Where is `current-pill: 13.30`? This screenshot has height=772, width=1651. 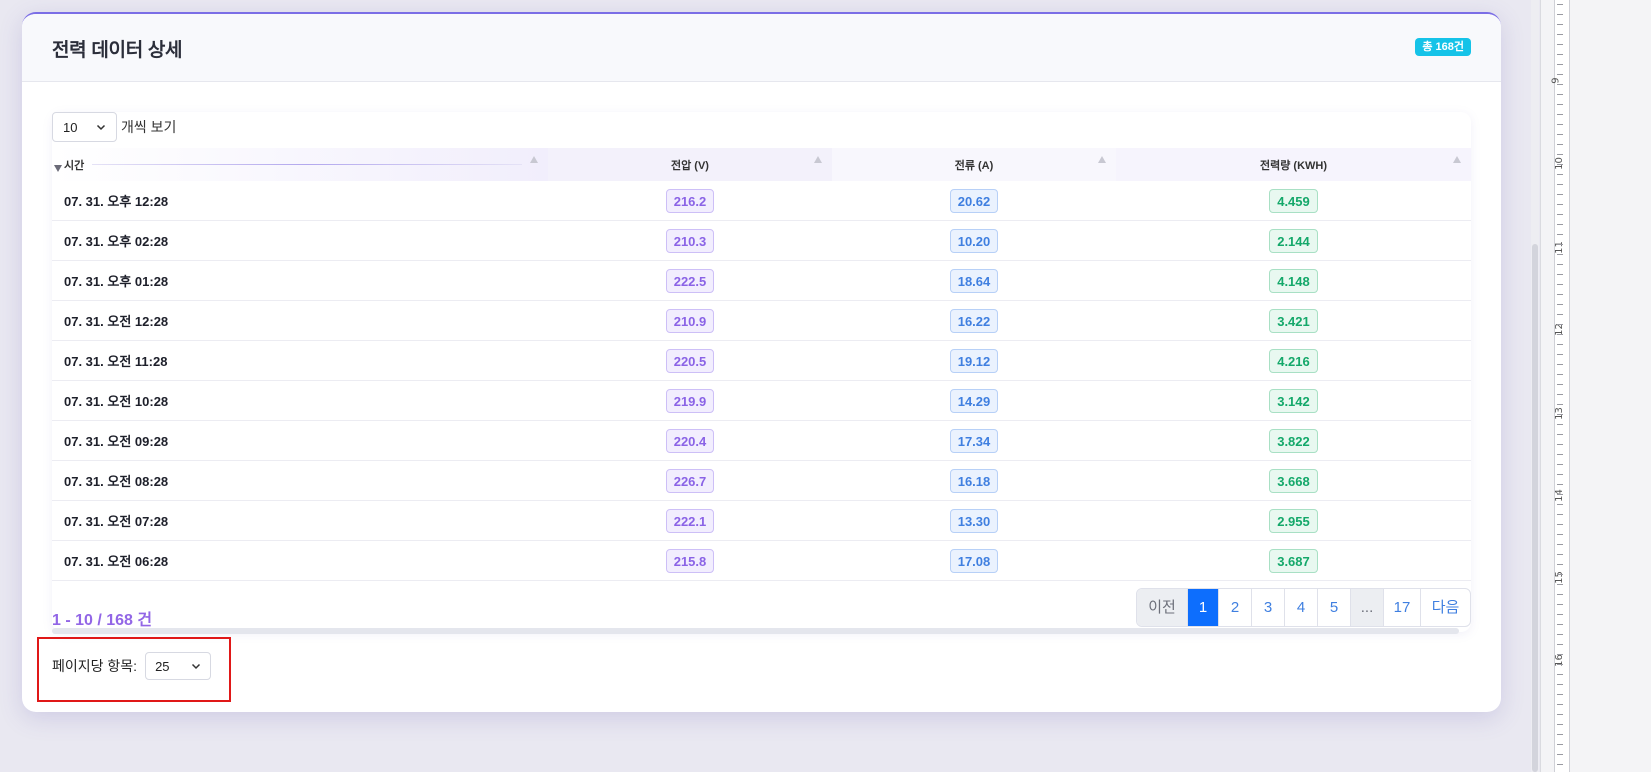 current-pill: 13.30 is located at coordinates (974, 520).